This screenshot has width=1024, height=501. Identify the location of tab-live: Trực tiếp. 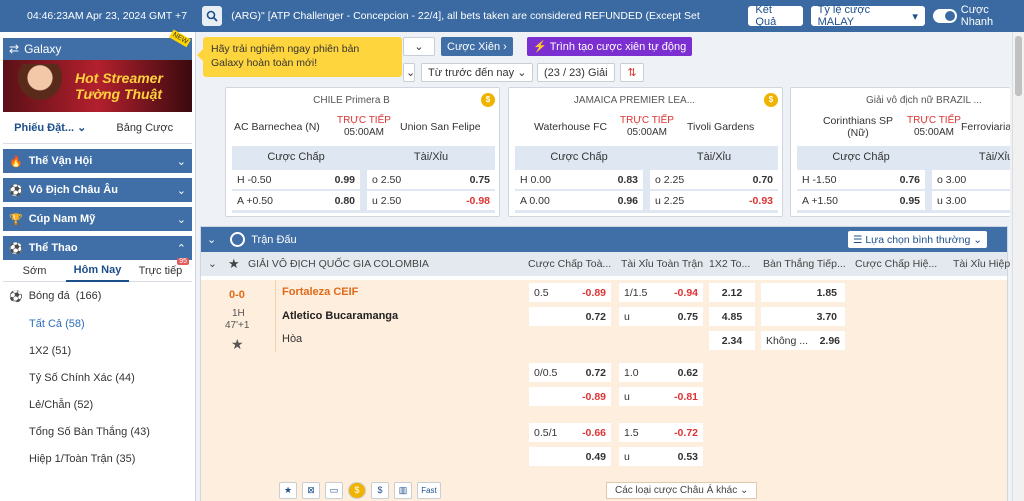
(160, 271).